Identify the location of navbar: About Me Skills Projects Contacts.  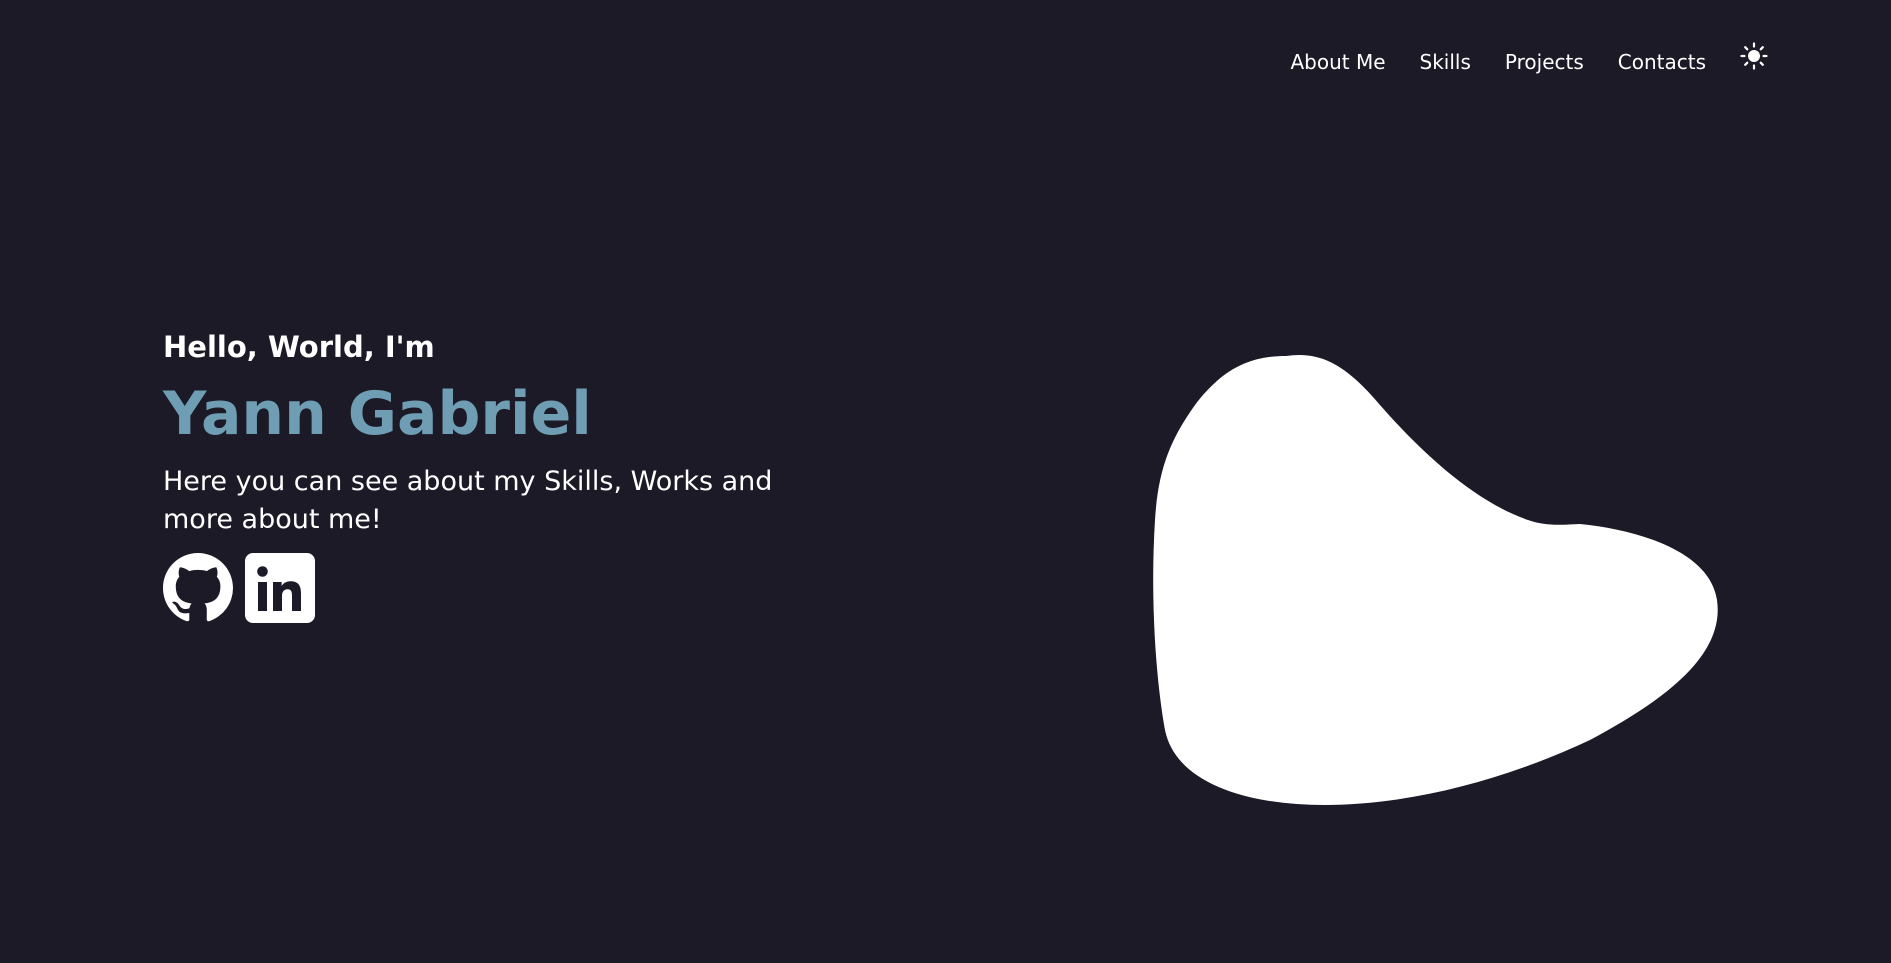
(945, 55).